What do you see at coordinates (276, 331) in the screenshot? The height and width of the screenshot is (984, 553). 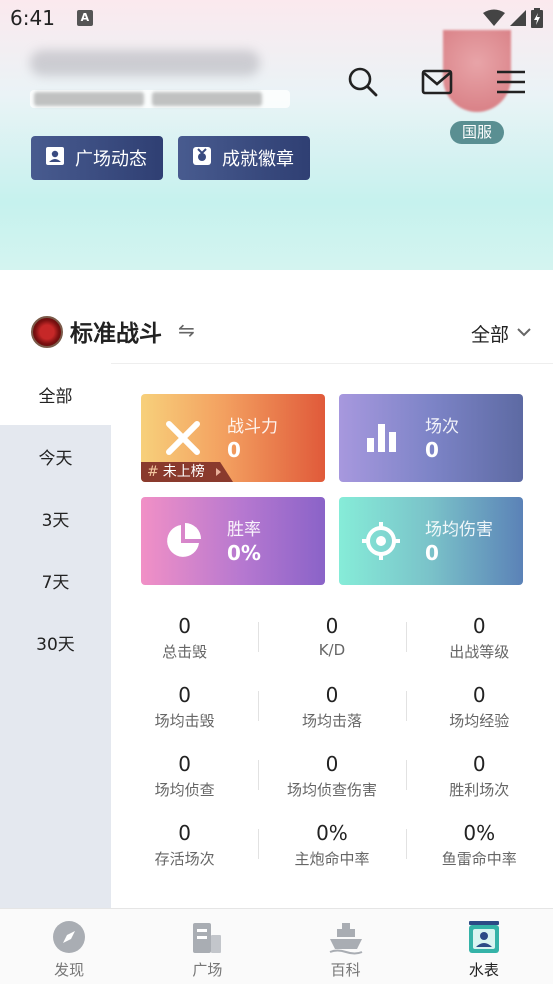 I see `battle-mode-header: 标准战斗 ⇋ 全部` at bounding box center [276, 331].